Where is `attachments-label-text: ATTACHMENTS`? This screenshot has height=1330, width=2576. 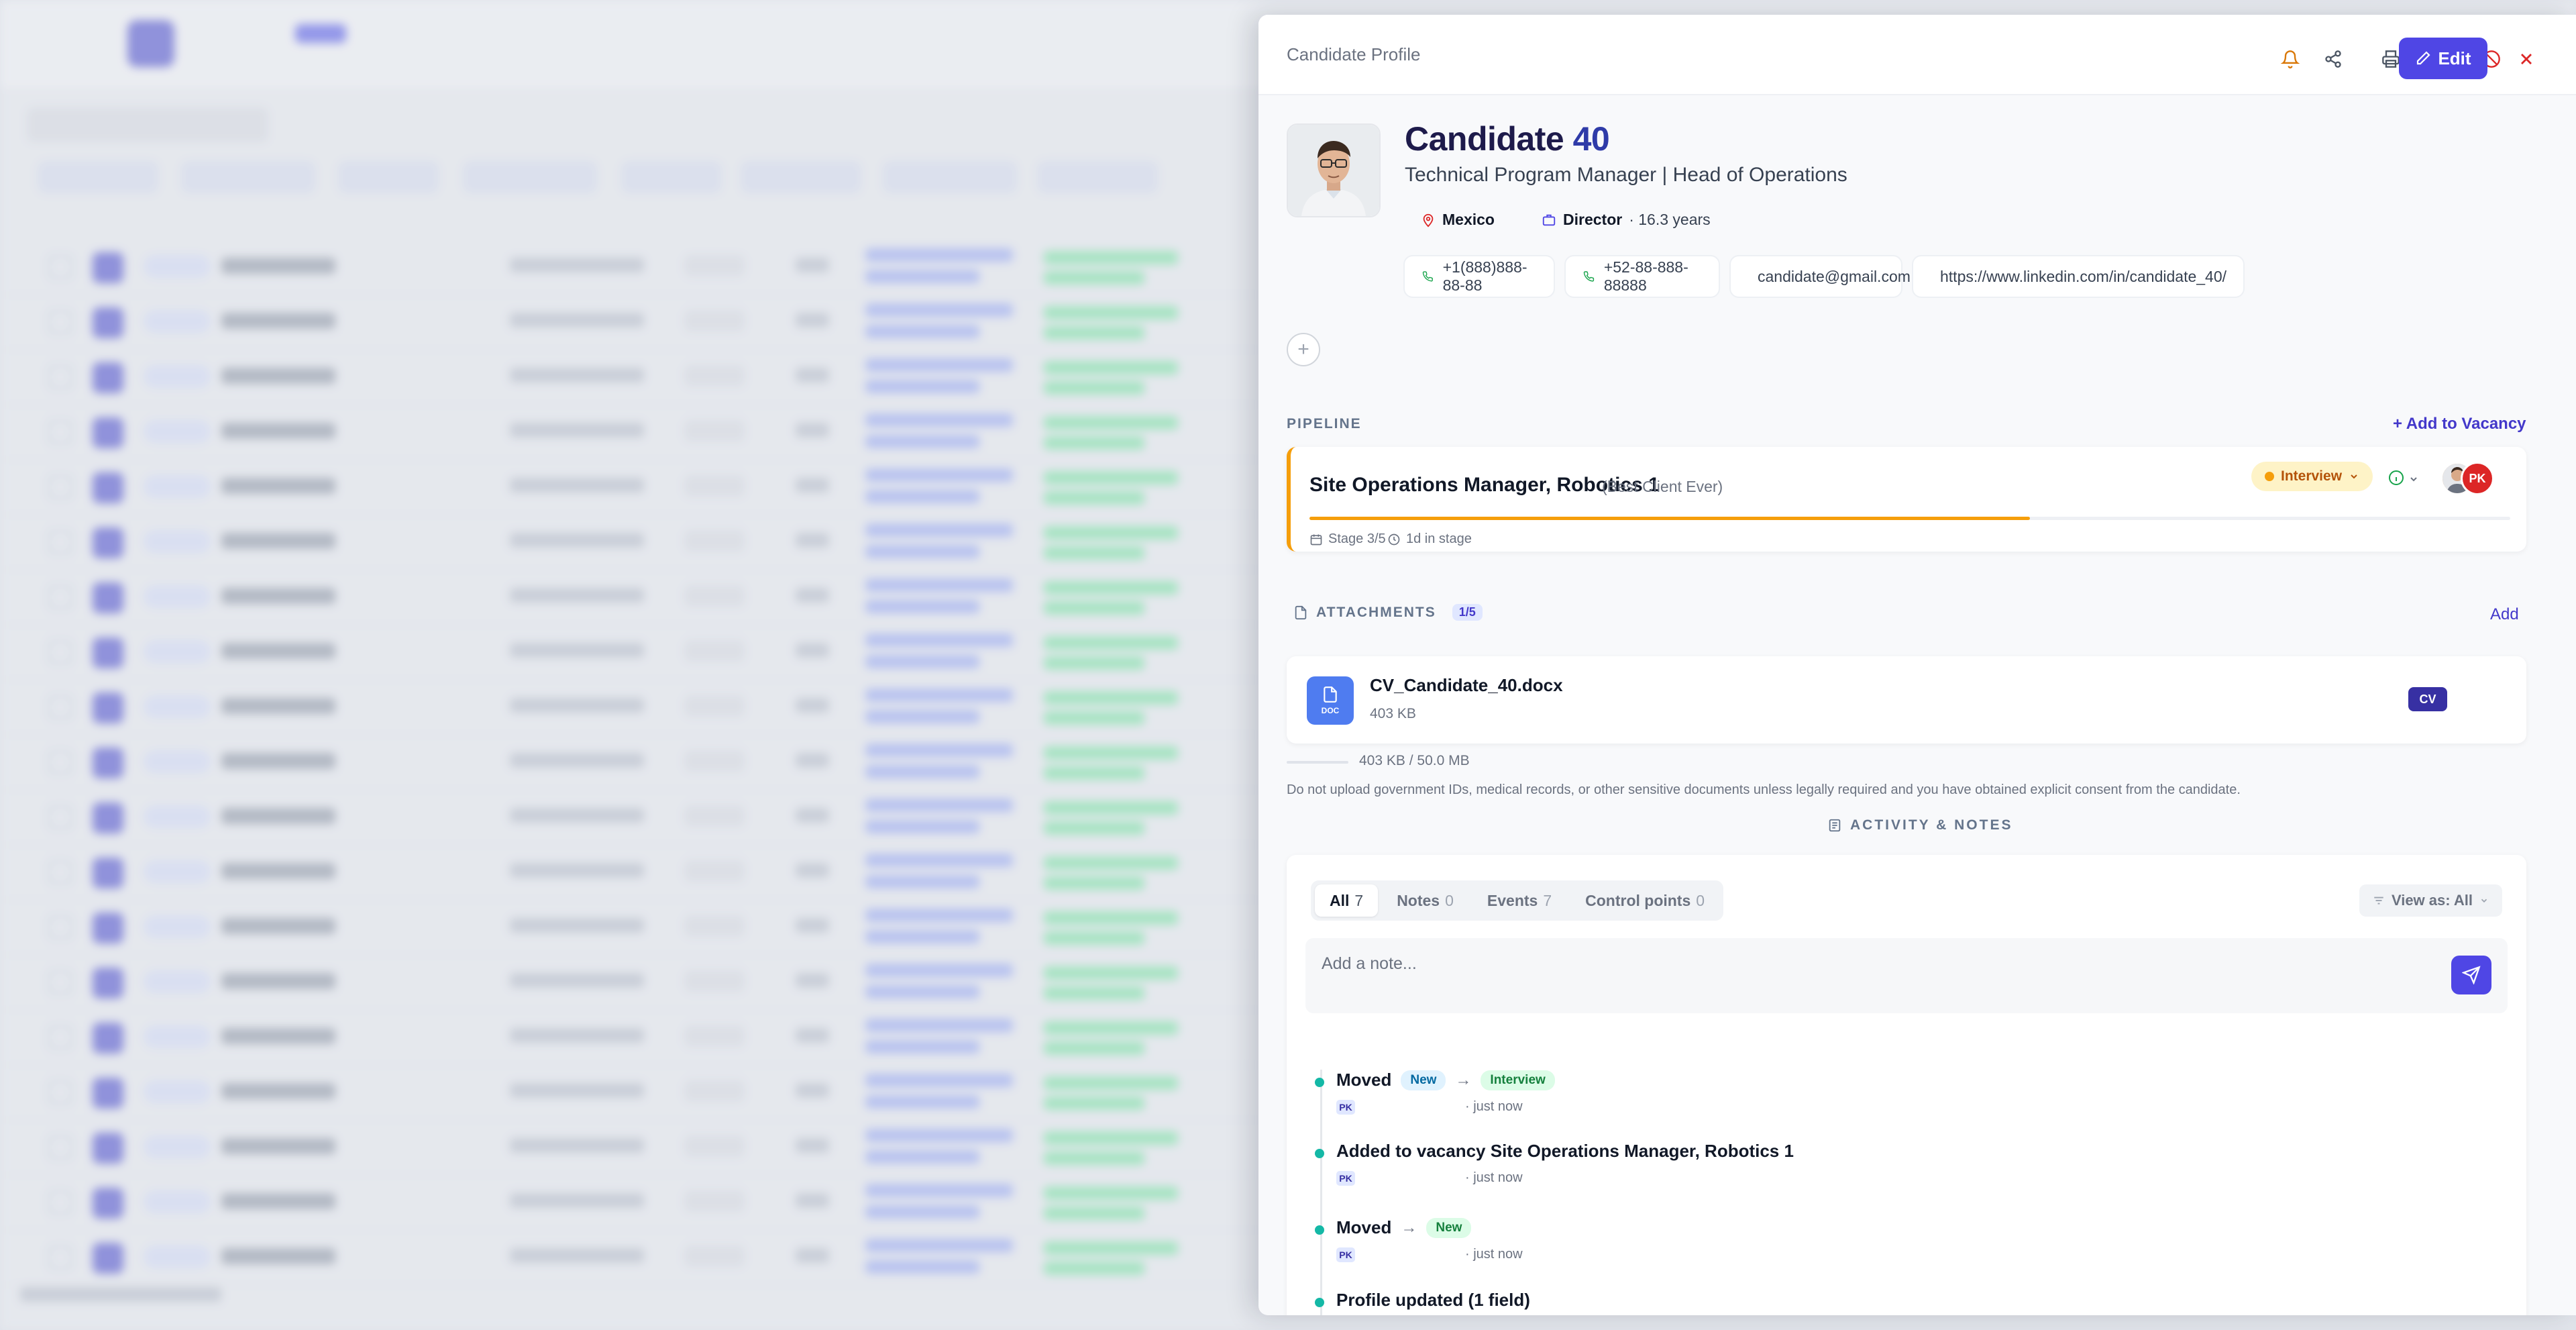 attachments-label-text: ATTACHMENTS is located at coordinates (1376, 612).